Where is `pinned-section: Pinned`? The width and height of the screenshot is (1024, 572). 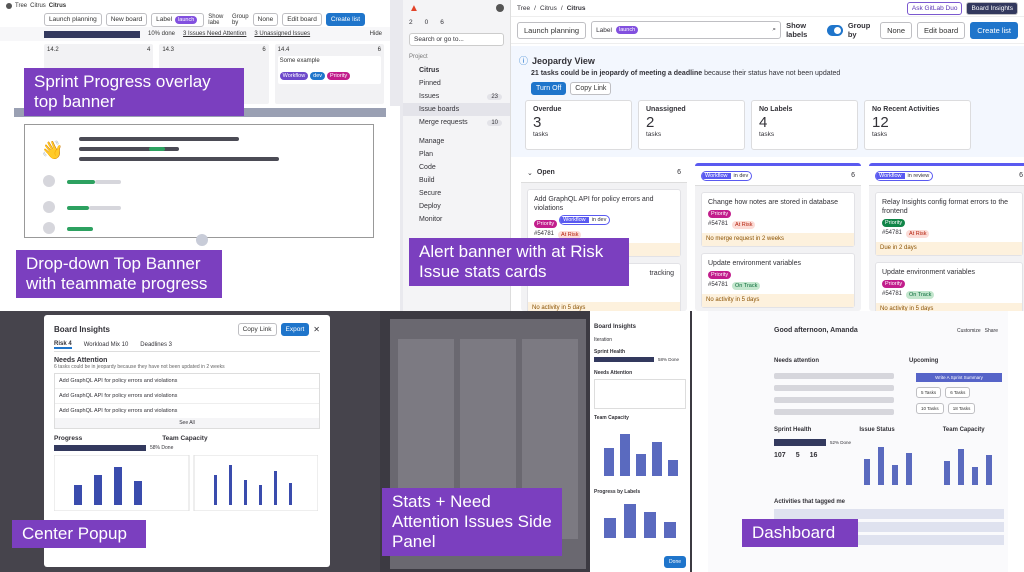 pinned-section: Pinned is located at coordinates (456, 83).